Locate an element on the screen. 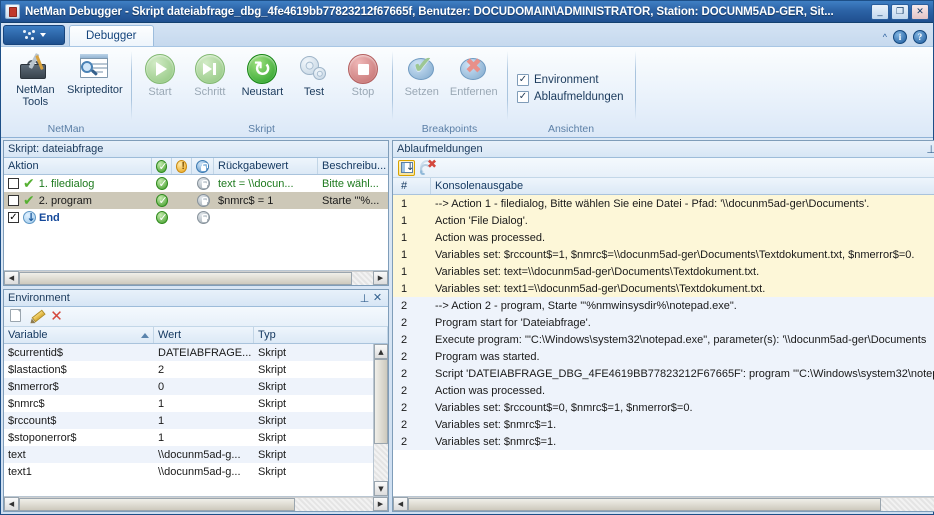  list-item: 2 Action was processed. is located at coordinates (663, 390).